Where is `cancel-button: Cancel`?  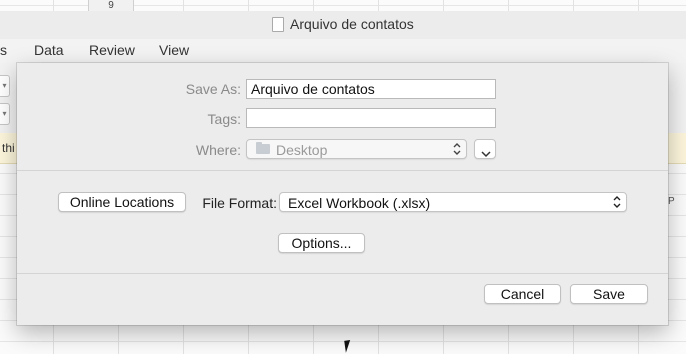
cancel-button: Cancel is located at coordinates (522, 294).